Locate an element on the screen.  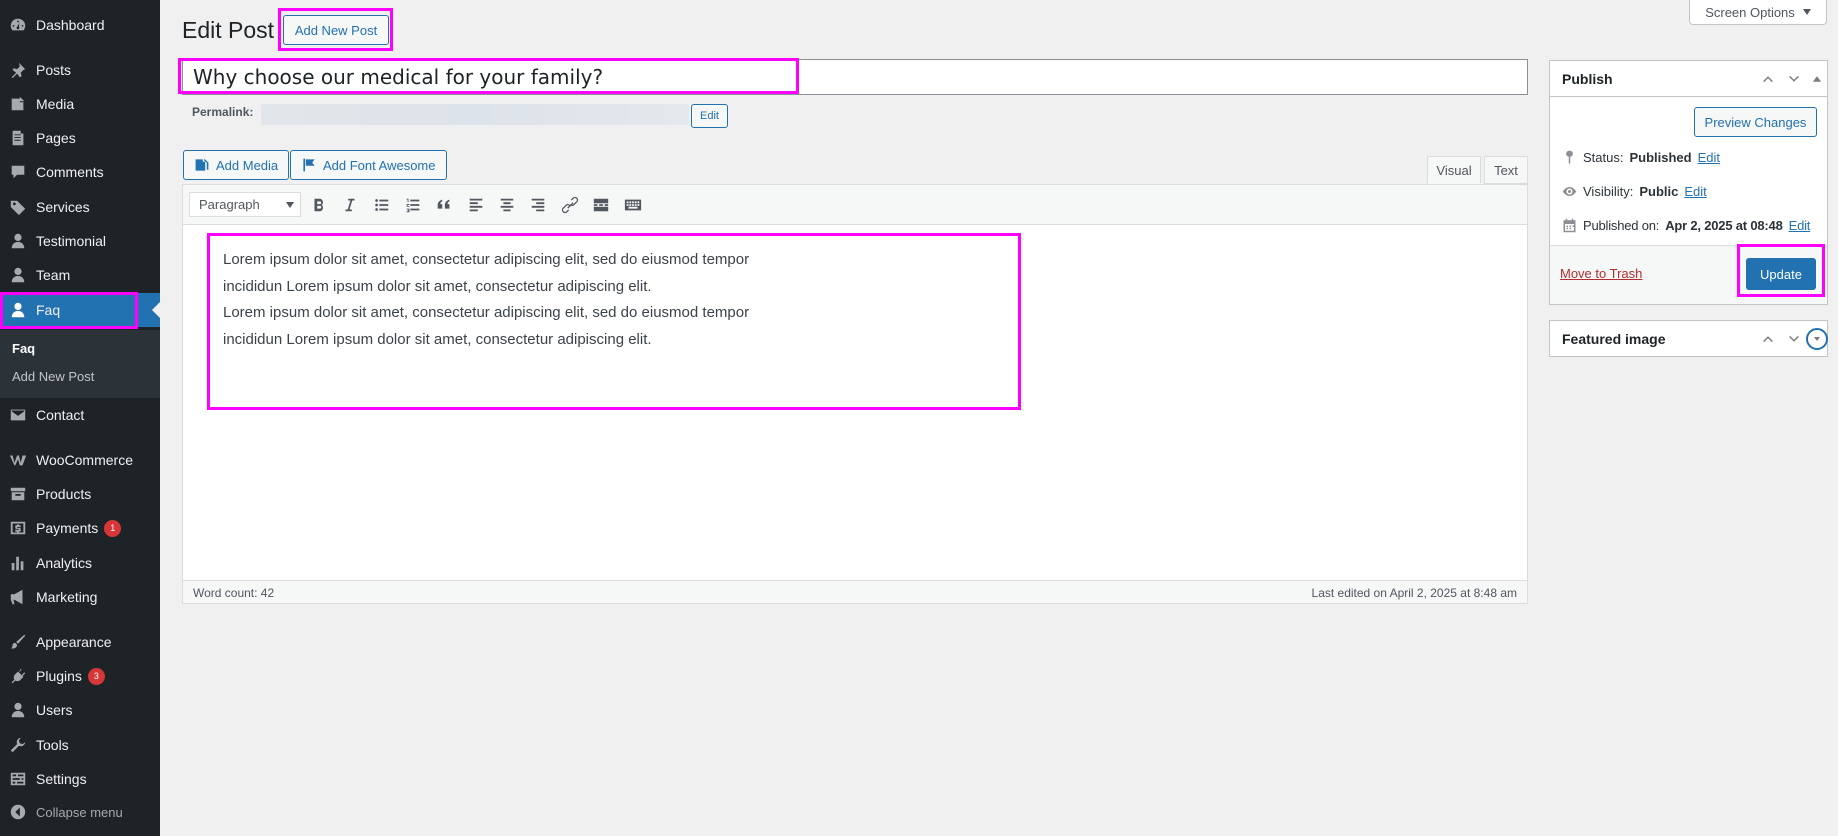
format-select-value: Paragraph is located at coordinates (229, 204).